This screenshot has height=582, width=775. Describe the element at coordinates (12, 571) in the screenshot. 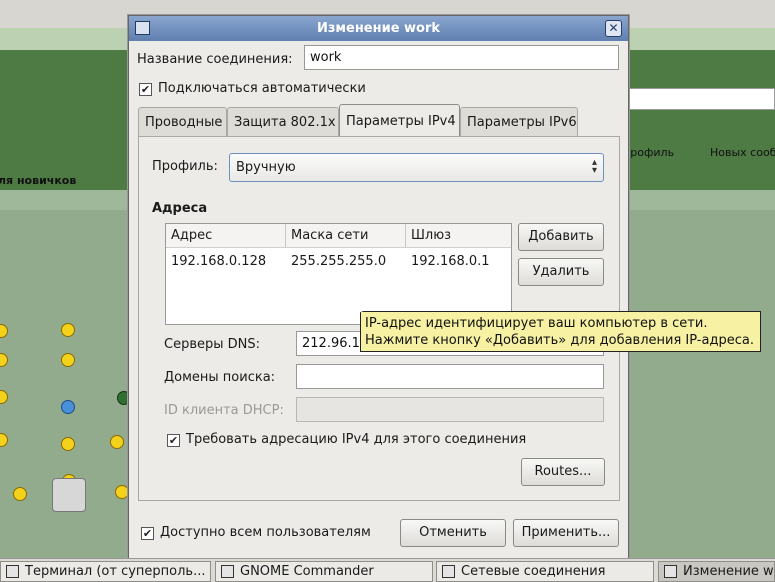

I see `terminal-icon` at that location.